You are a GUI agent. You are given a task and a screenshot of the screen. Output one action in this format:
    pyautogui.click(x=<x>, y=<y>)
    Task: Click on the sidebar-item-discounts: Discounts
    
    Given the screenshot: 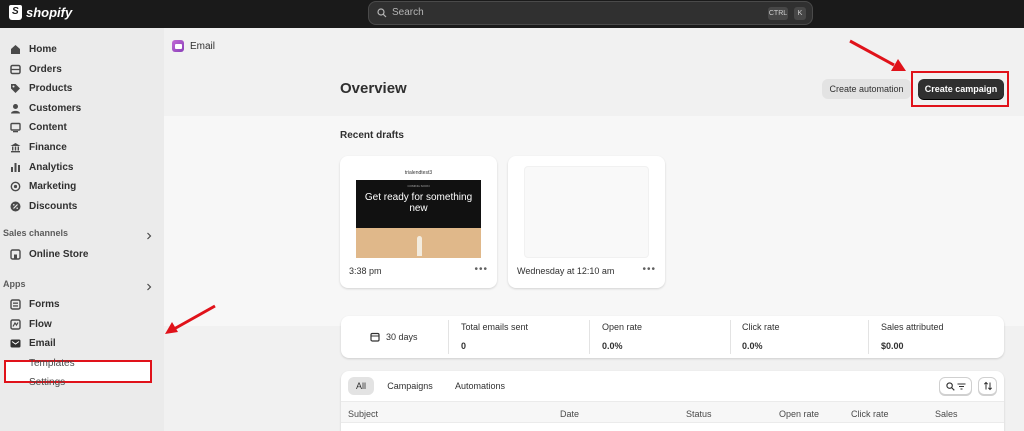 What is the action you would take?
    pyautogui.click(x=43, y=206)
    